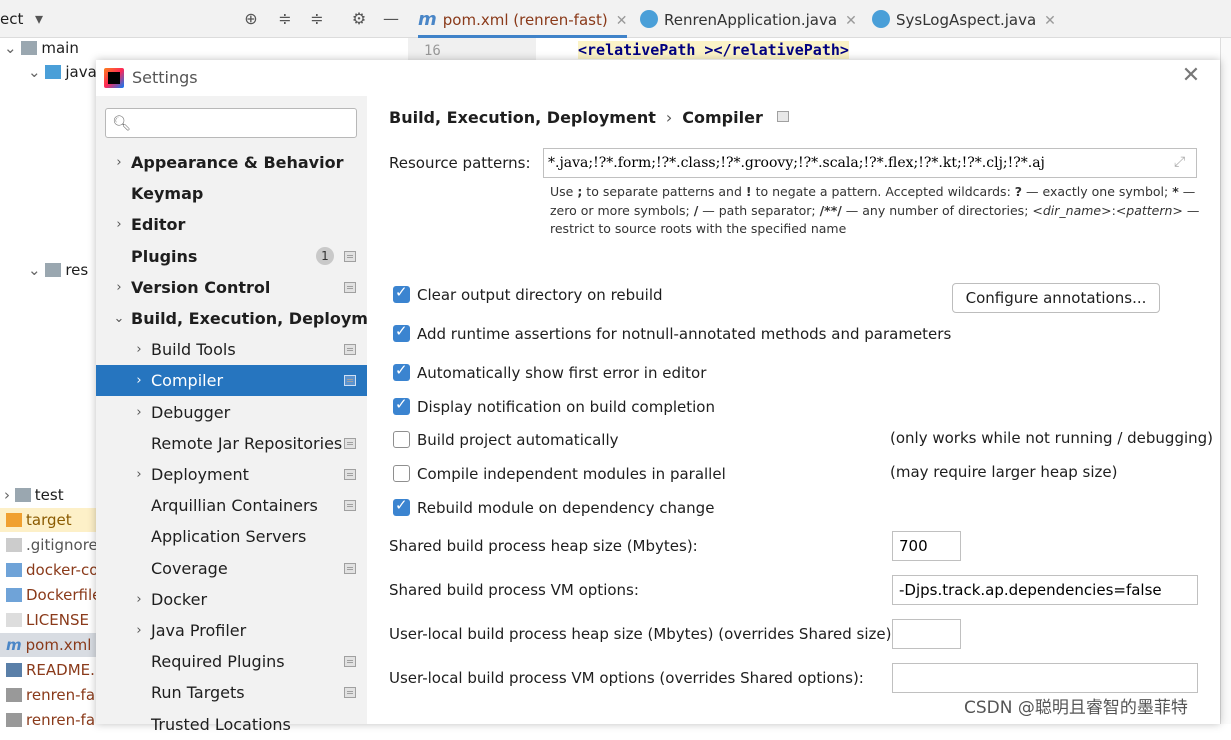 The image size is (1231, 740). What do you see at coordinates (858, 163) in the screenshot?
I see `resource-patterns-input` at bounding box center [858, 163].